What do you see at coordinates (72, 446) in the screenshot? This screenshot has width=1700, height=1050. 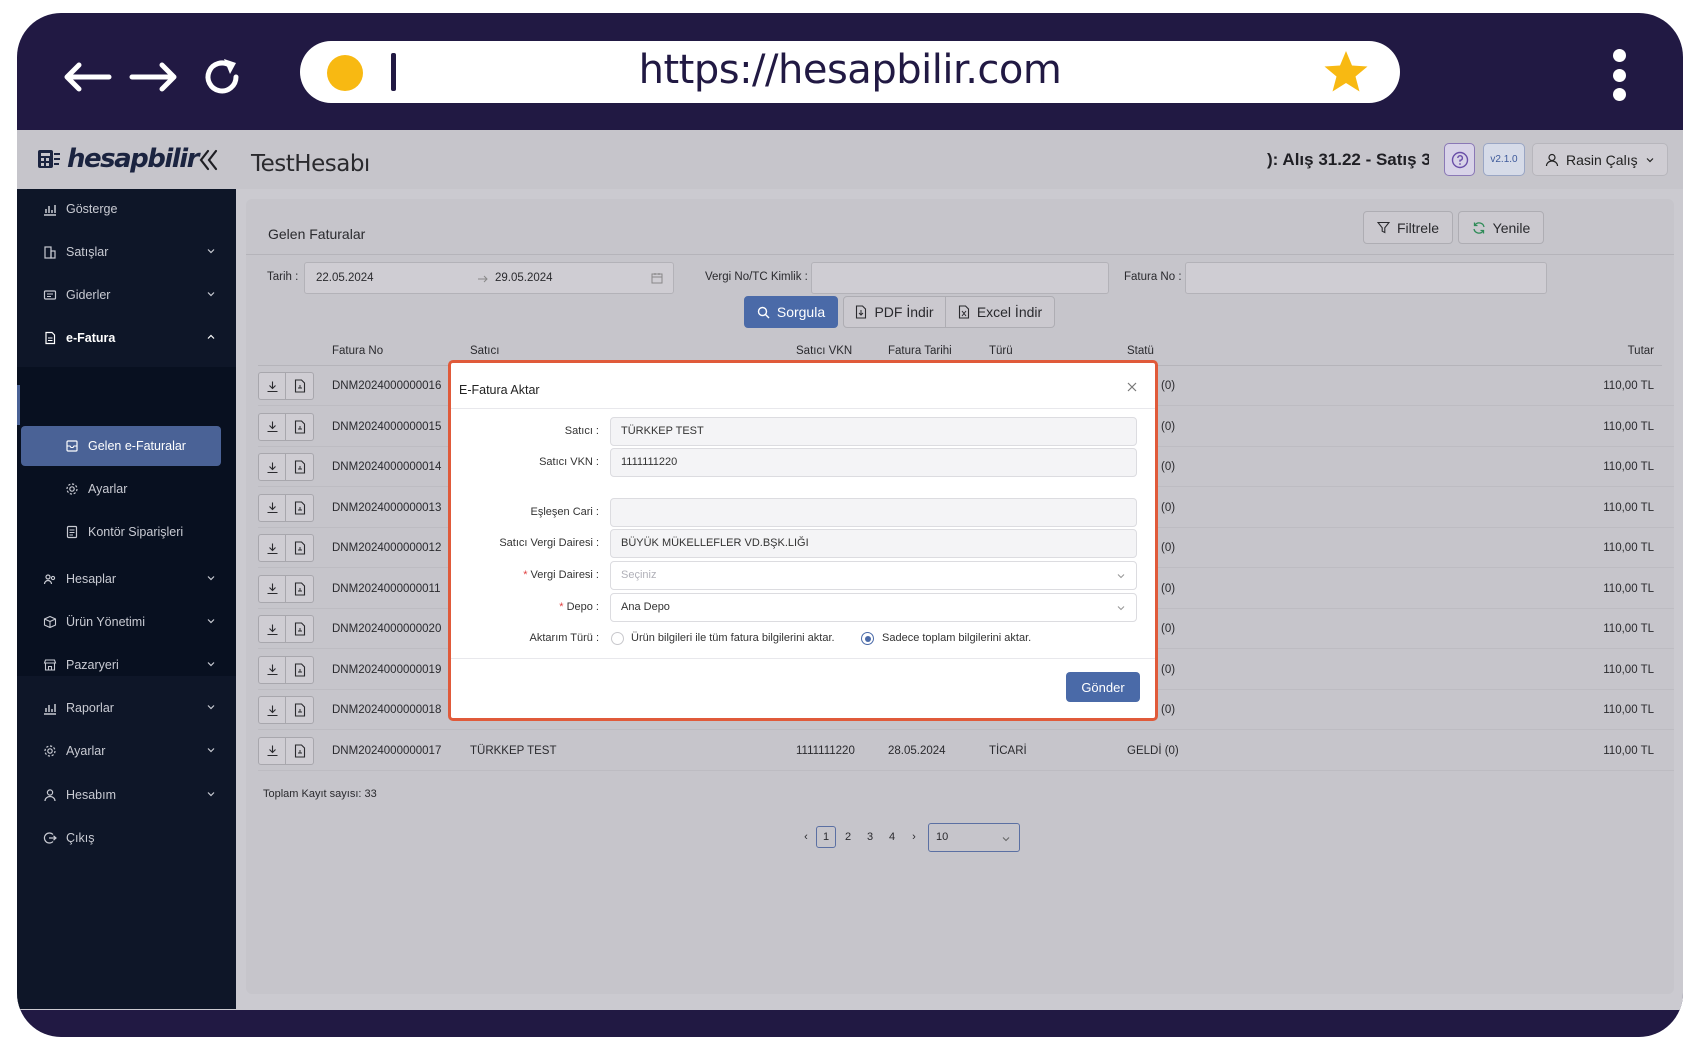 I see `inbox-icon` at bounding box center [72, 446].